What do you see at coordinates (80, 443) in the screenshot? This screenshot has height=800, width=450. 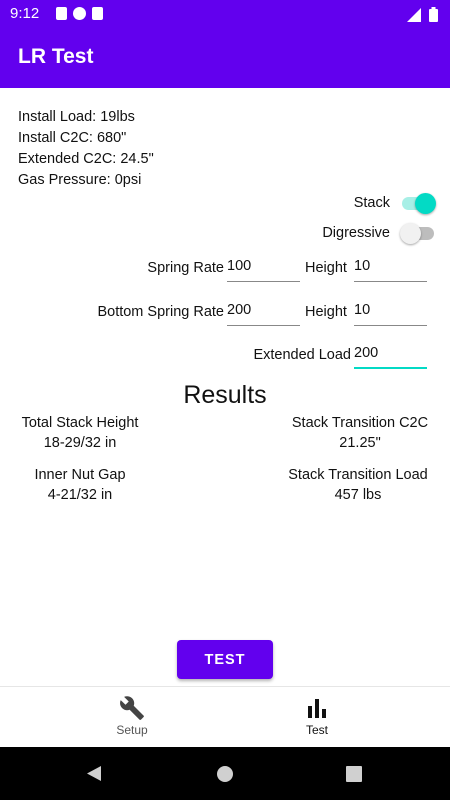 I see `total-stack-height-value: 18-29/32 in` at bounding box center [80, 443].